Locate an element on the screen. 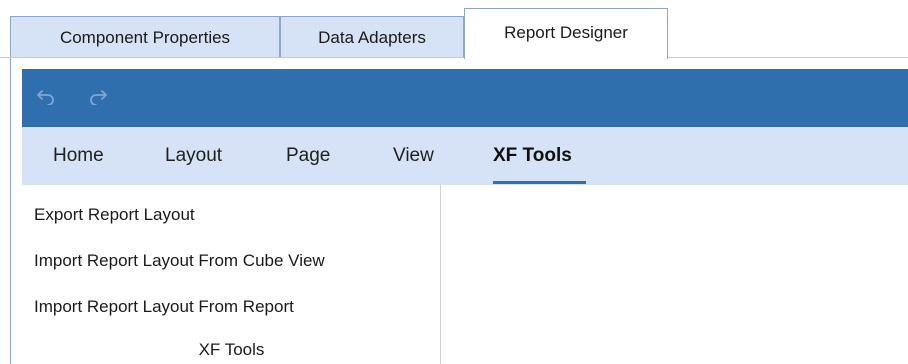 This screenshot has width=908, height=364. tab-component-properties: Component Properties is located at coordinates (145, 37).